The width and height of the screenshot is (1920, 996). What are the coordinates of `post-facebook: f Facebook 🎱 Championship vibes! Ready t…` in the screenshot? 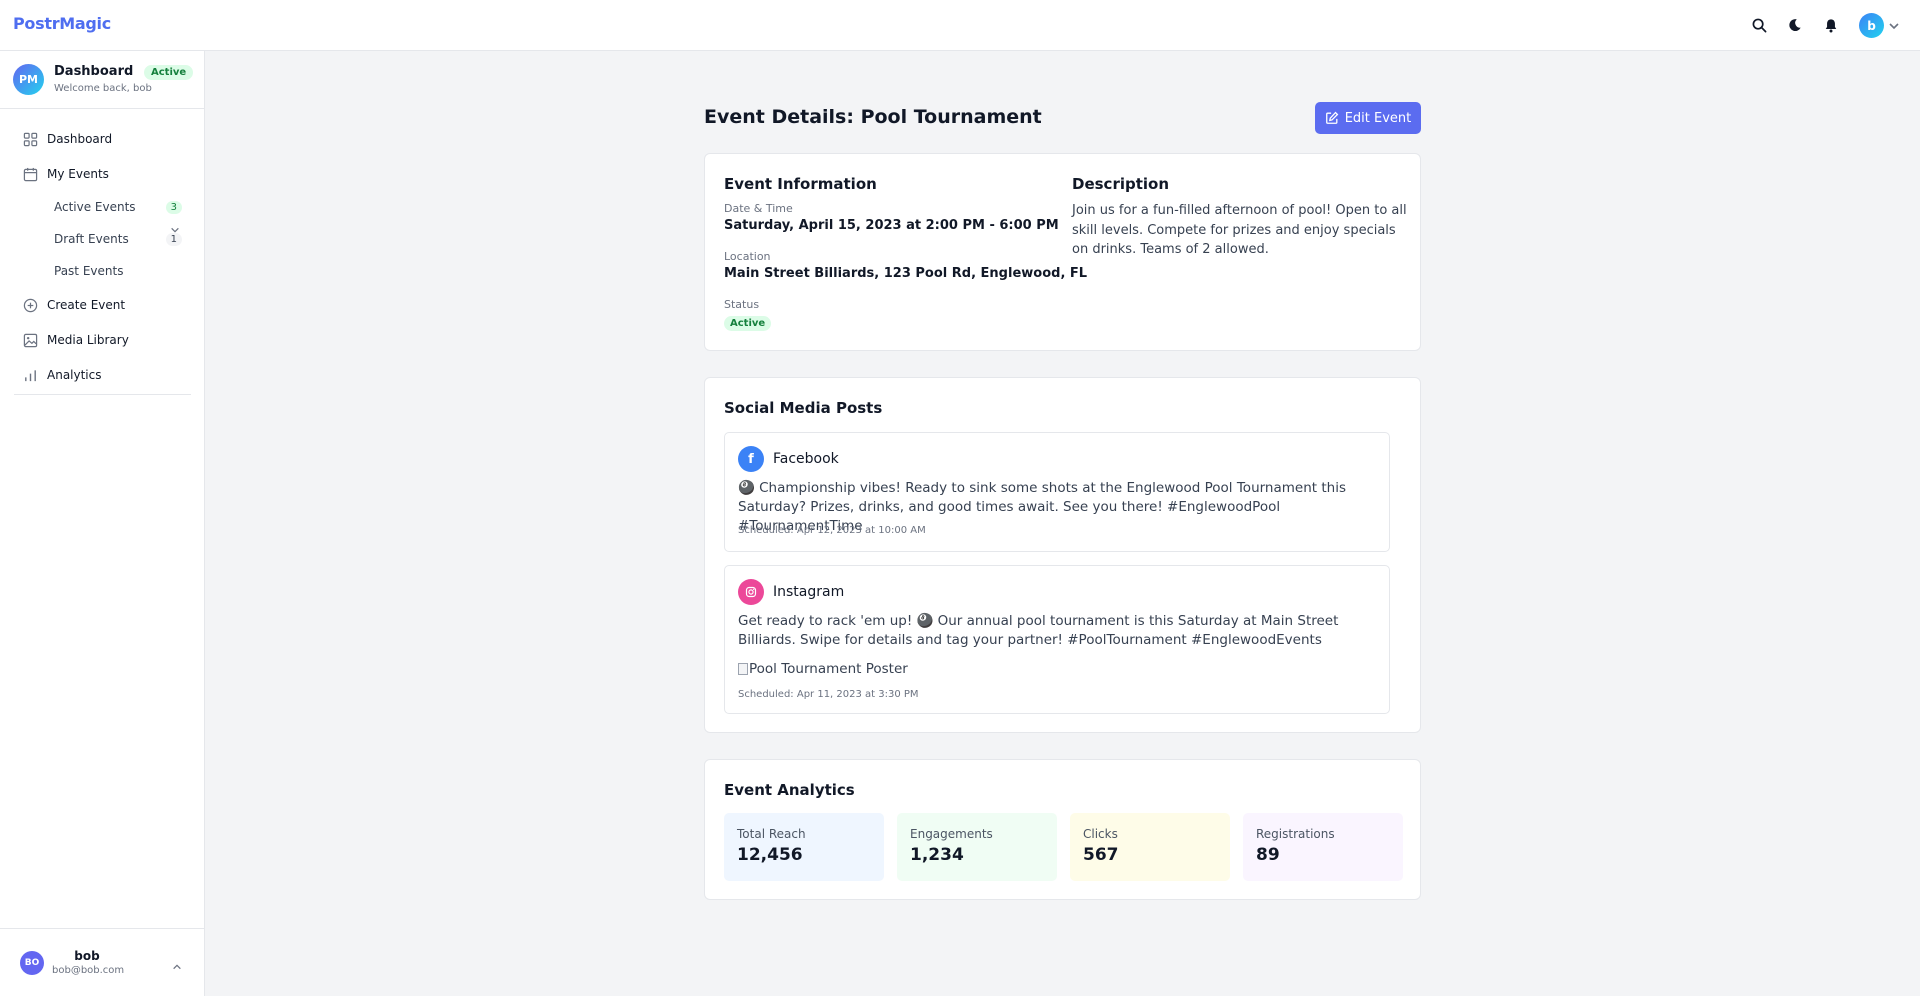 It's located at (1057, 492).